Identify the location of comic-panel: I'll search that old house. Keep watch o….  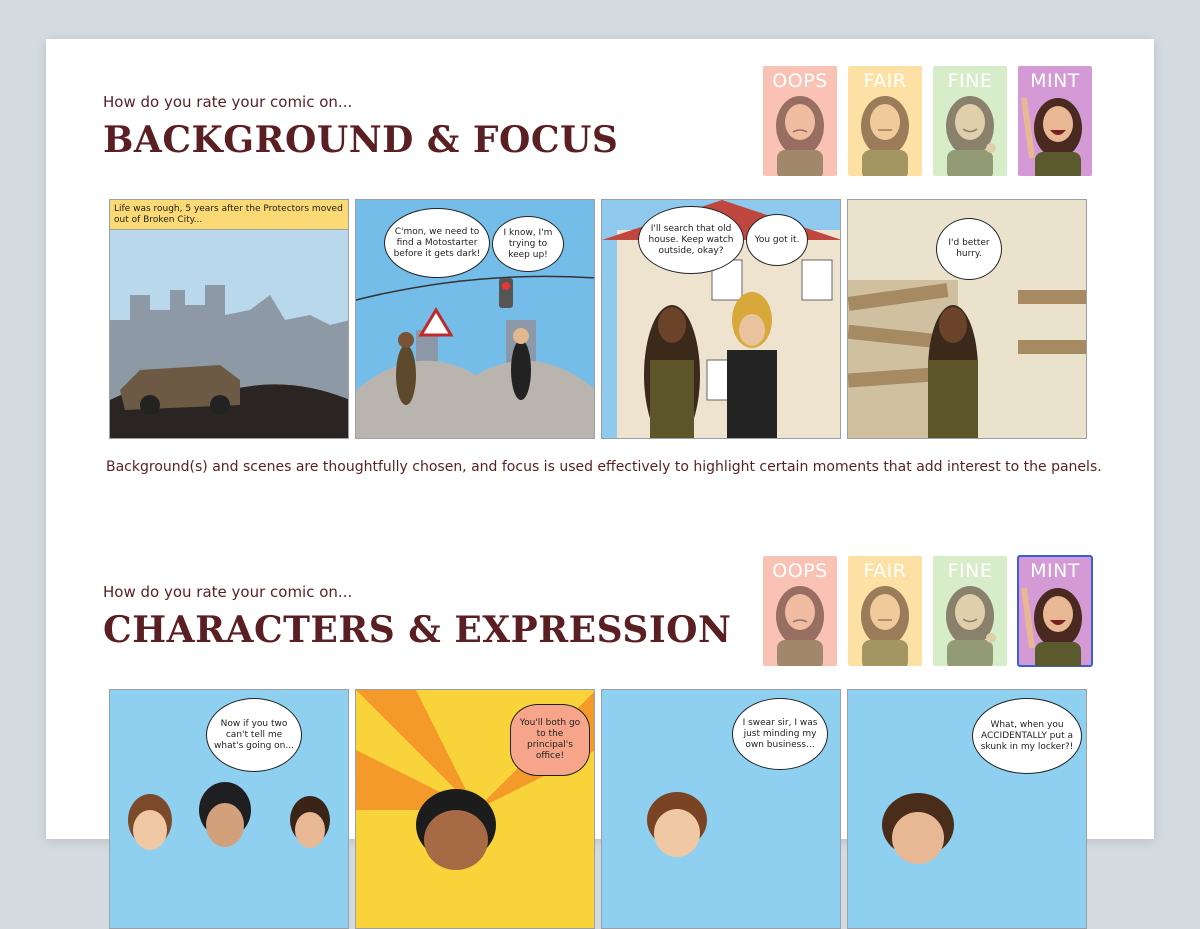
(721, 319).